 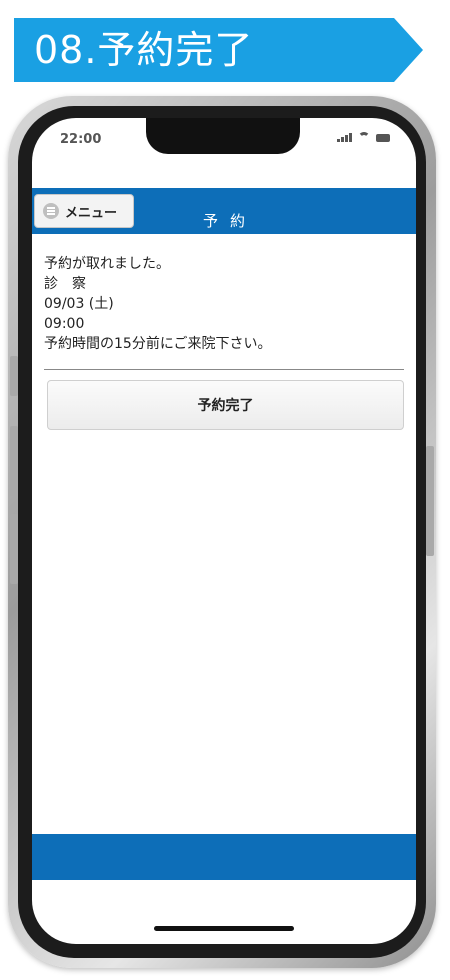 I want to click on volume-down-button, so click(x=14, y=549).